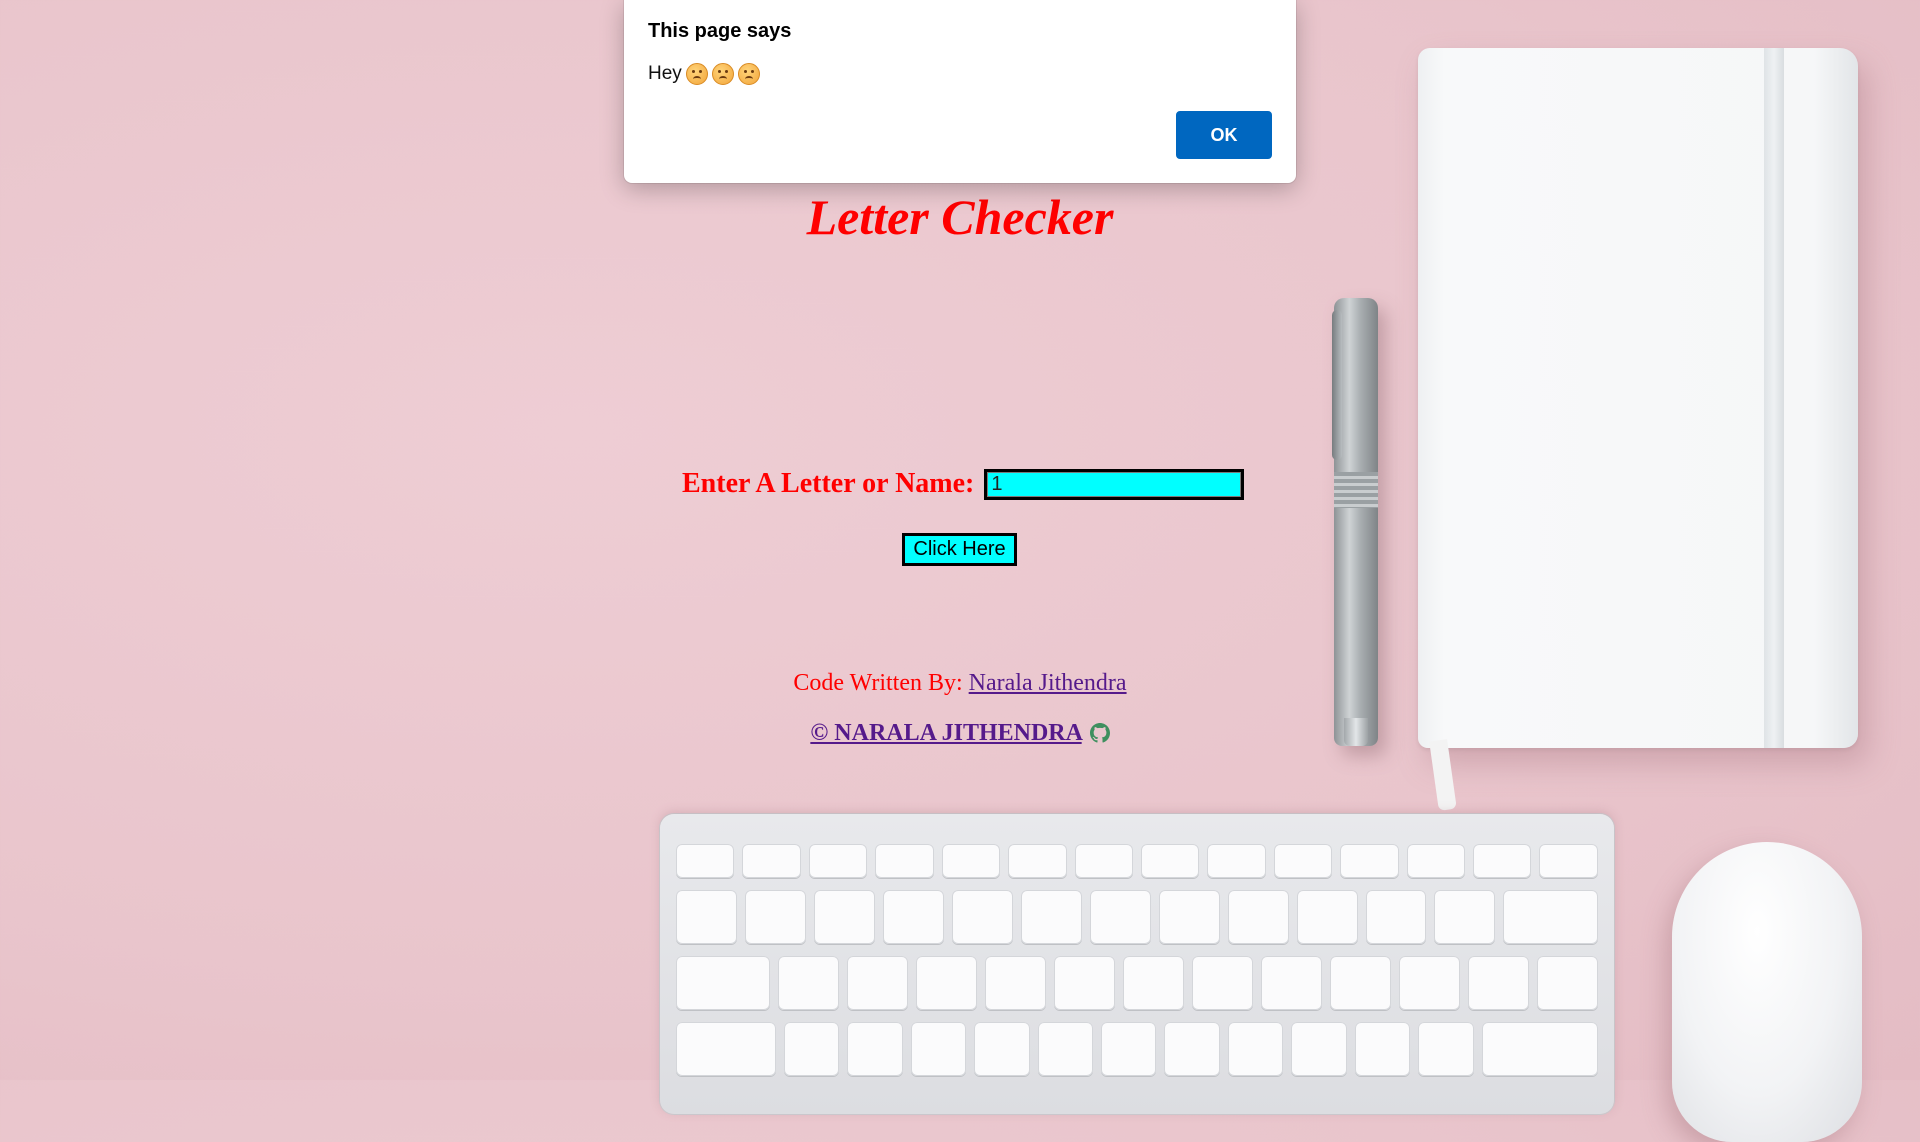  I want to click on notebook-elastic-band, so click(1774, 398).